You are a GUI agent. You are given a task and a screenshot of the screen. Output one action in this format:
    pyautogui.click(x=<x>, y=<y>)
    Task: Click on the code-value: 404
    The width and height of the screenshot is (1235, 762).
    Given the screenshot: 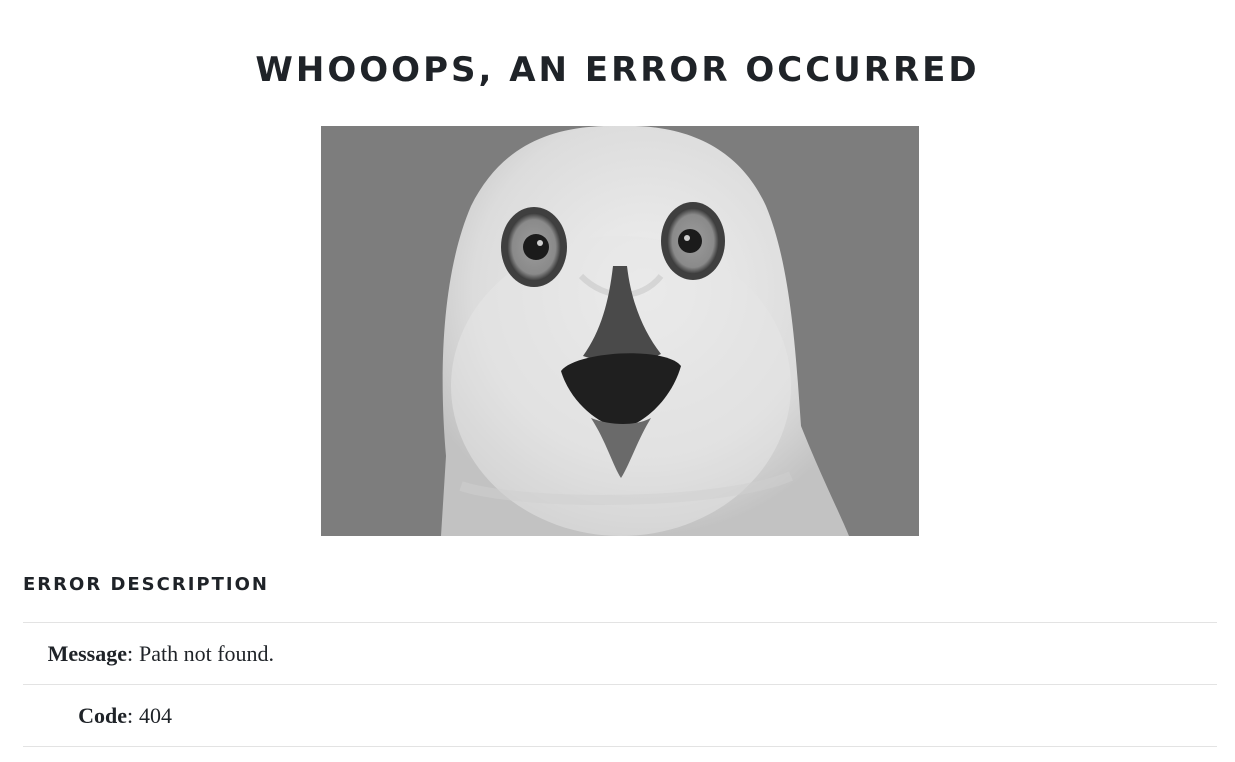 What is the action you would take?
    pyautogui.click(x=678, y=715)
    